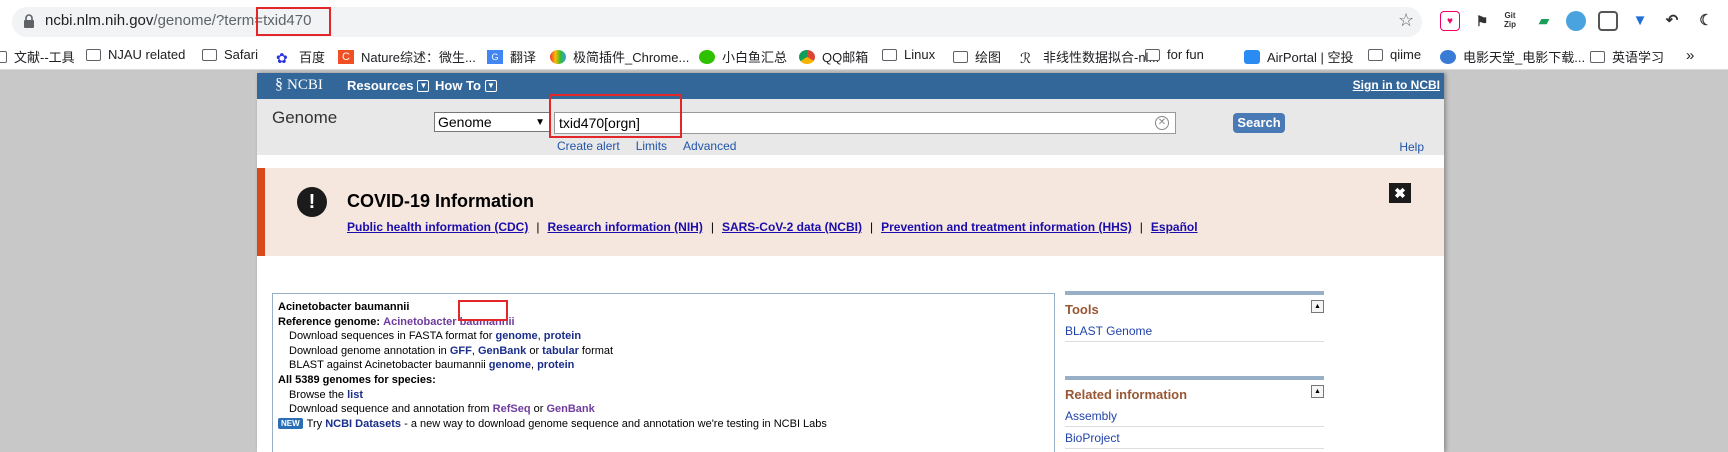 The height and width of the screenshot is (452, 1728). What do you see at coordinates (1640, 21) in the screenshot?
I see `extension-v-icon: ▼` at bounding box center [1640, 21].